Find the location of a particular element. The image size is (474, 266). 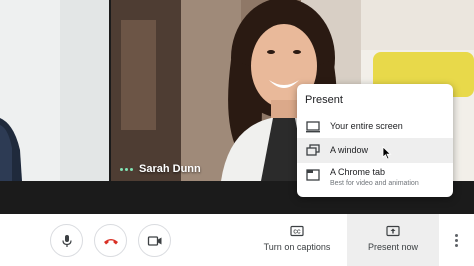

window-icon is located at coordinates (313, 150).